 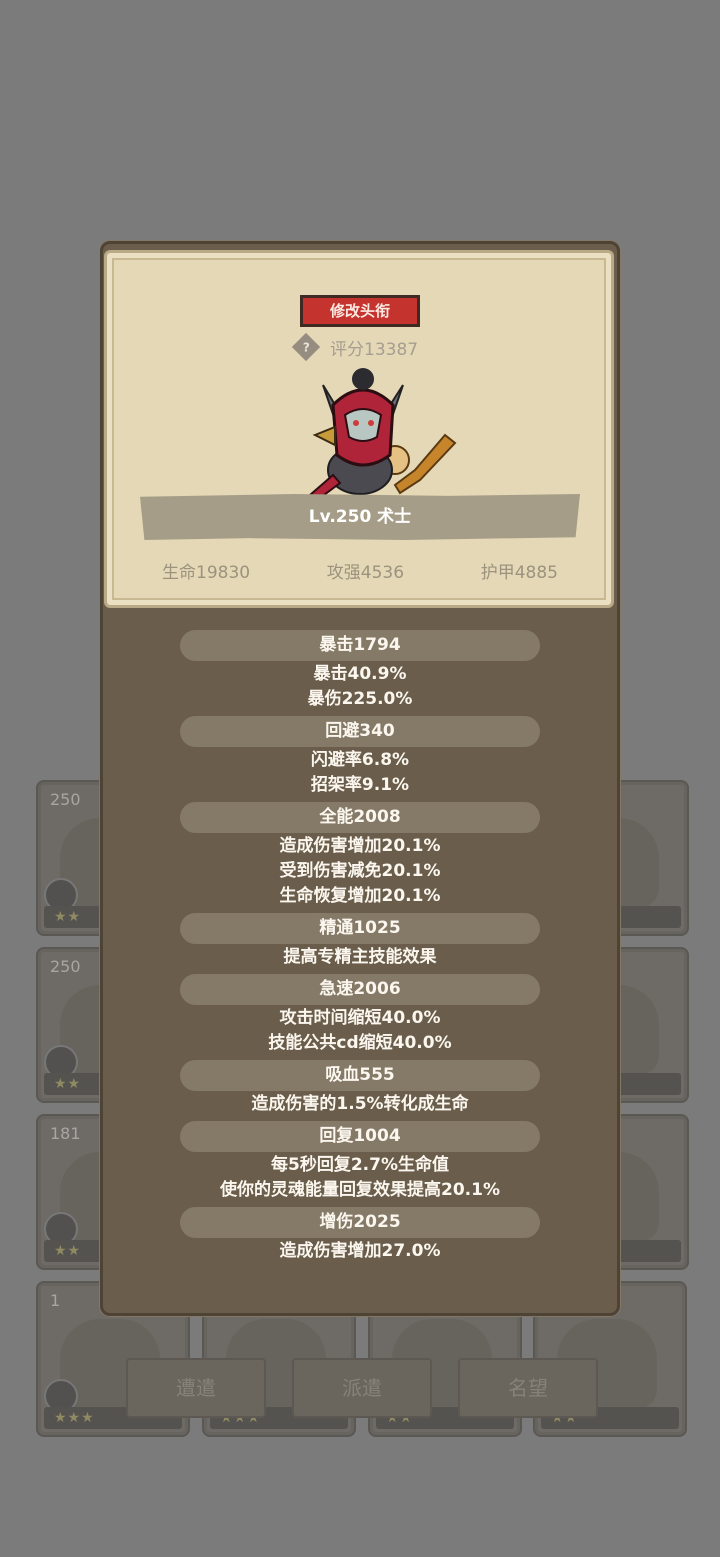 I want to click on attack-stat: 攻强4536, so click(x=365, y=573).